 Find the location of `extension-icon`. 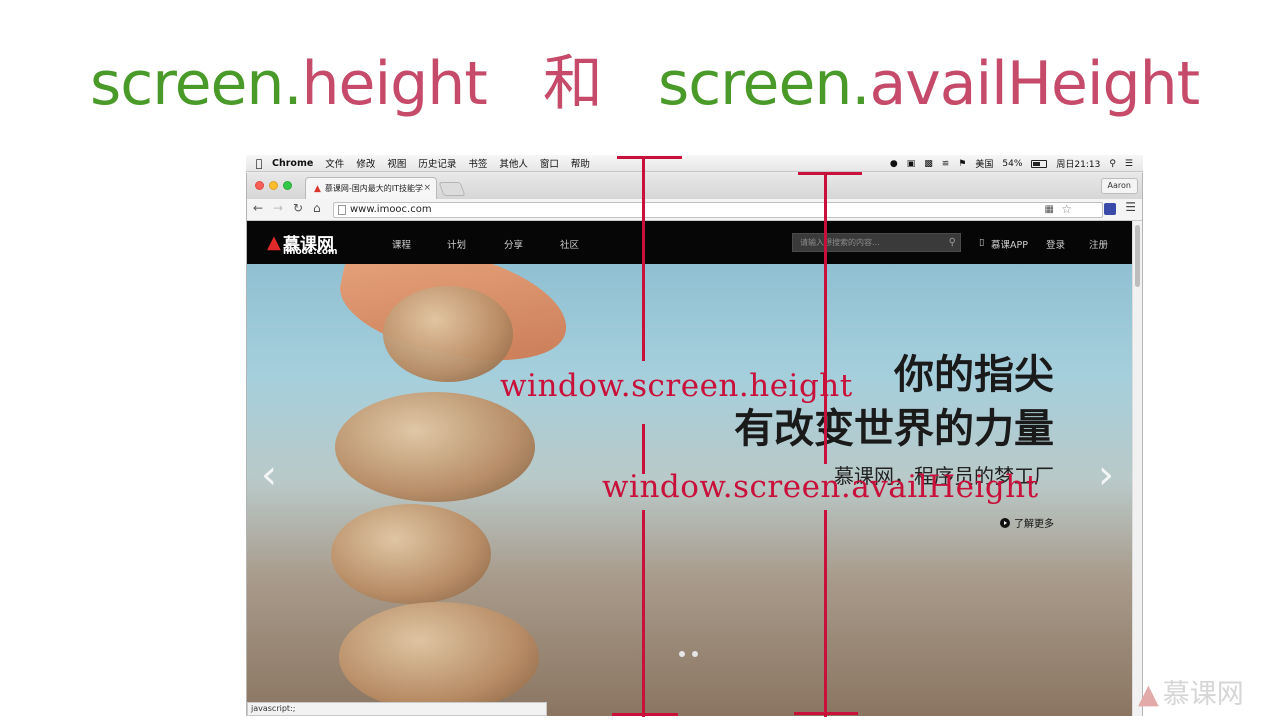

extension-icon is located at coordinates (1110, 209).